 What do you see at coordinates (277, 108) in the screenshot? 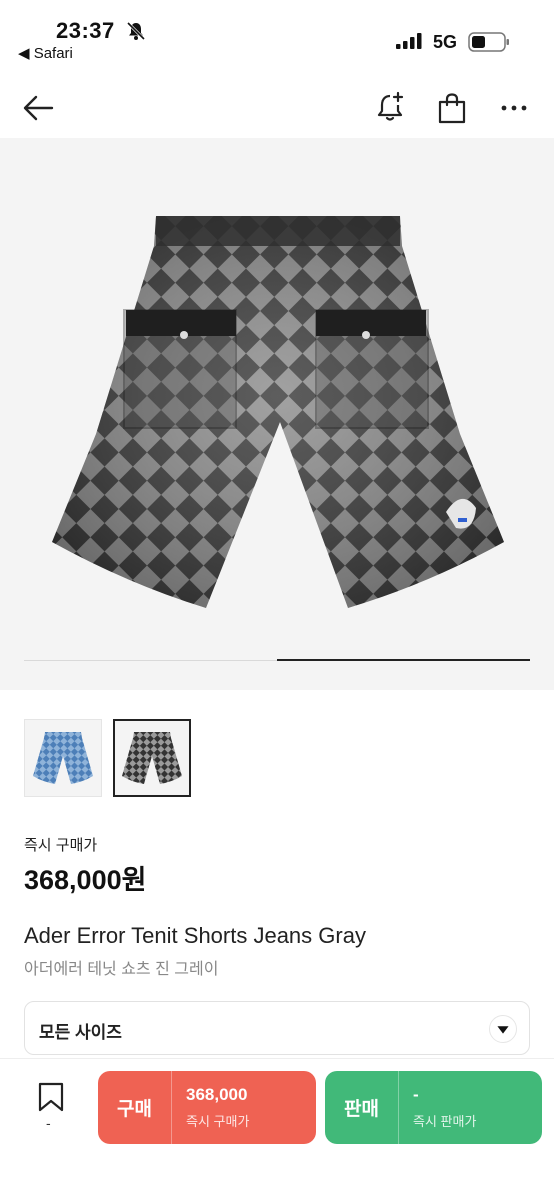
I see `top-navigation` at bounding box center [277, 108].